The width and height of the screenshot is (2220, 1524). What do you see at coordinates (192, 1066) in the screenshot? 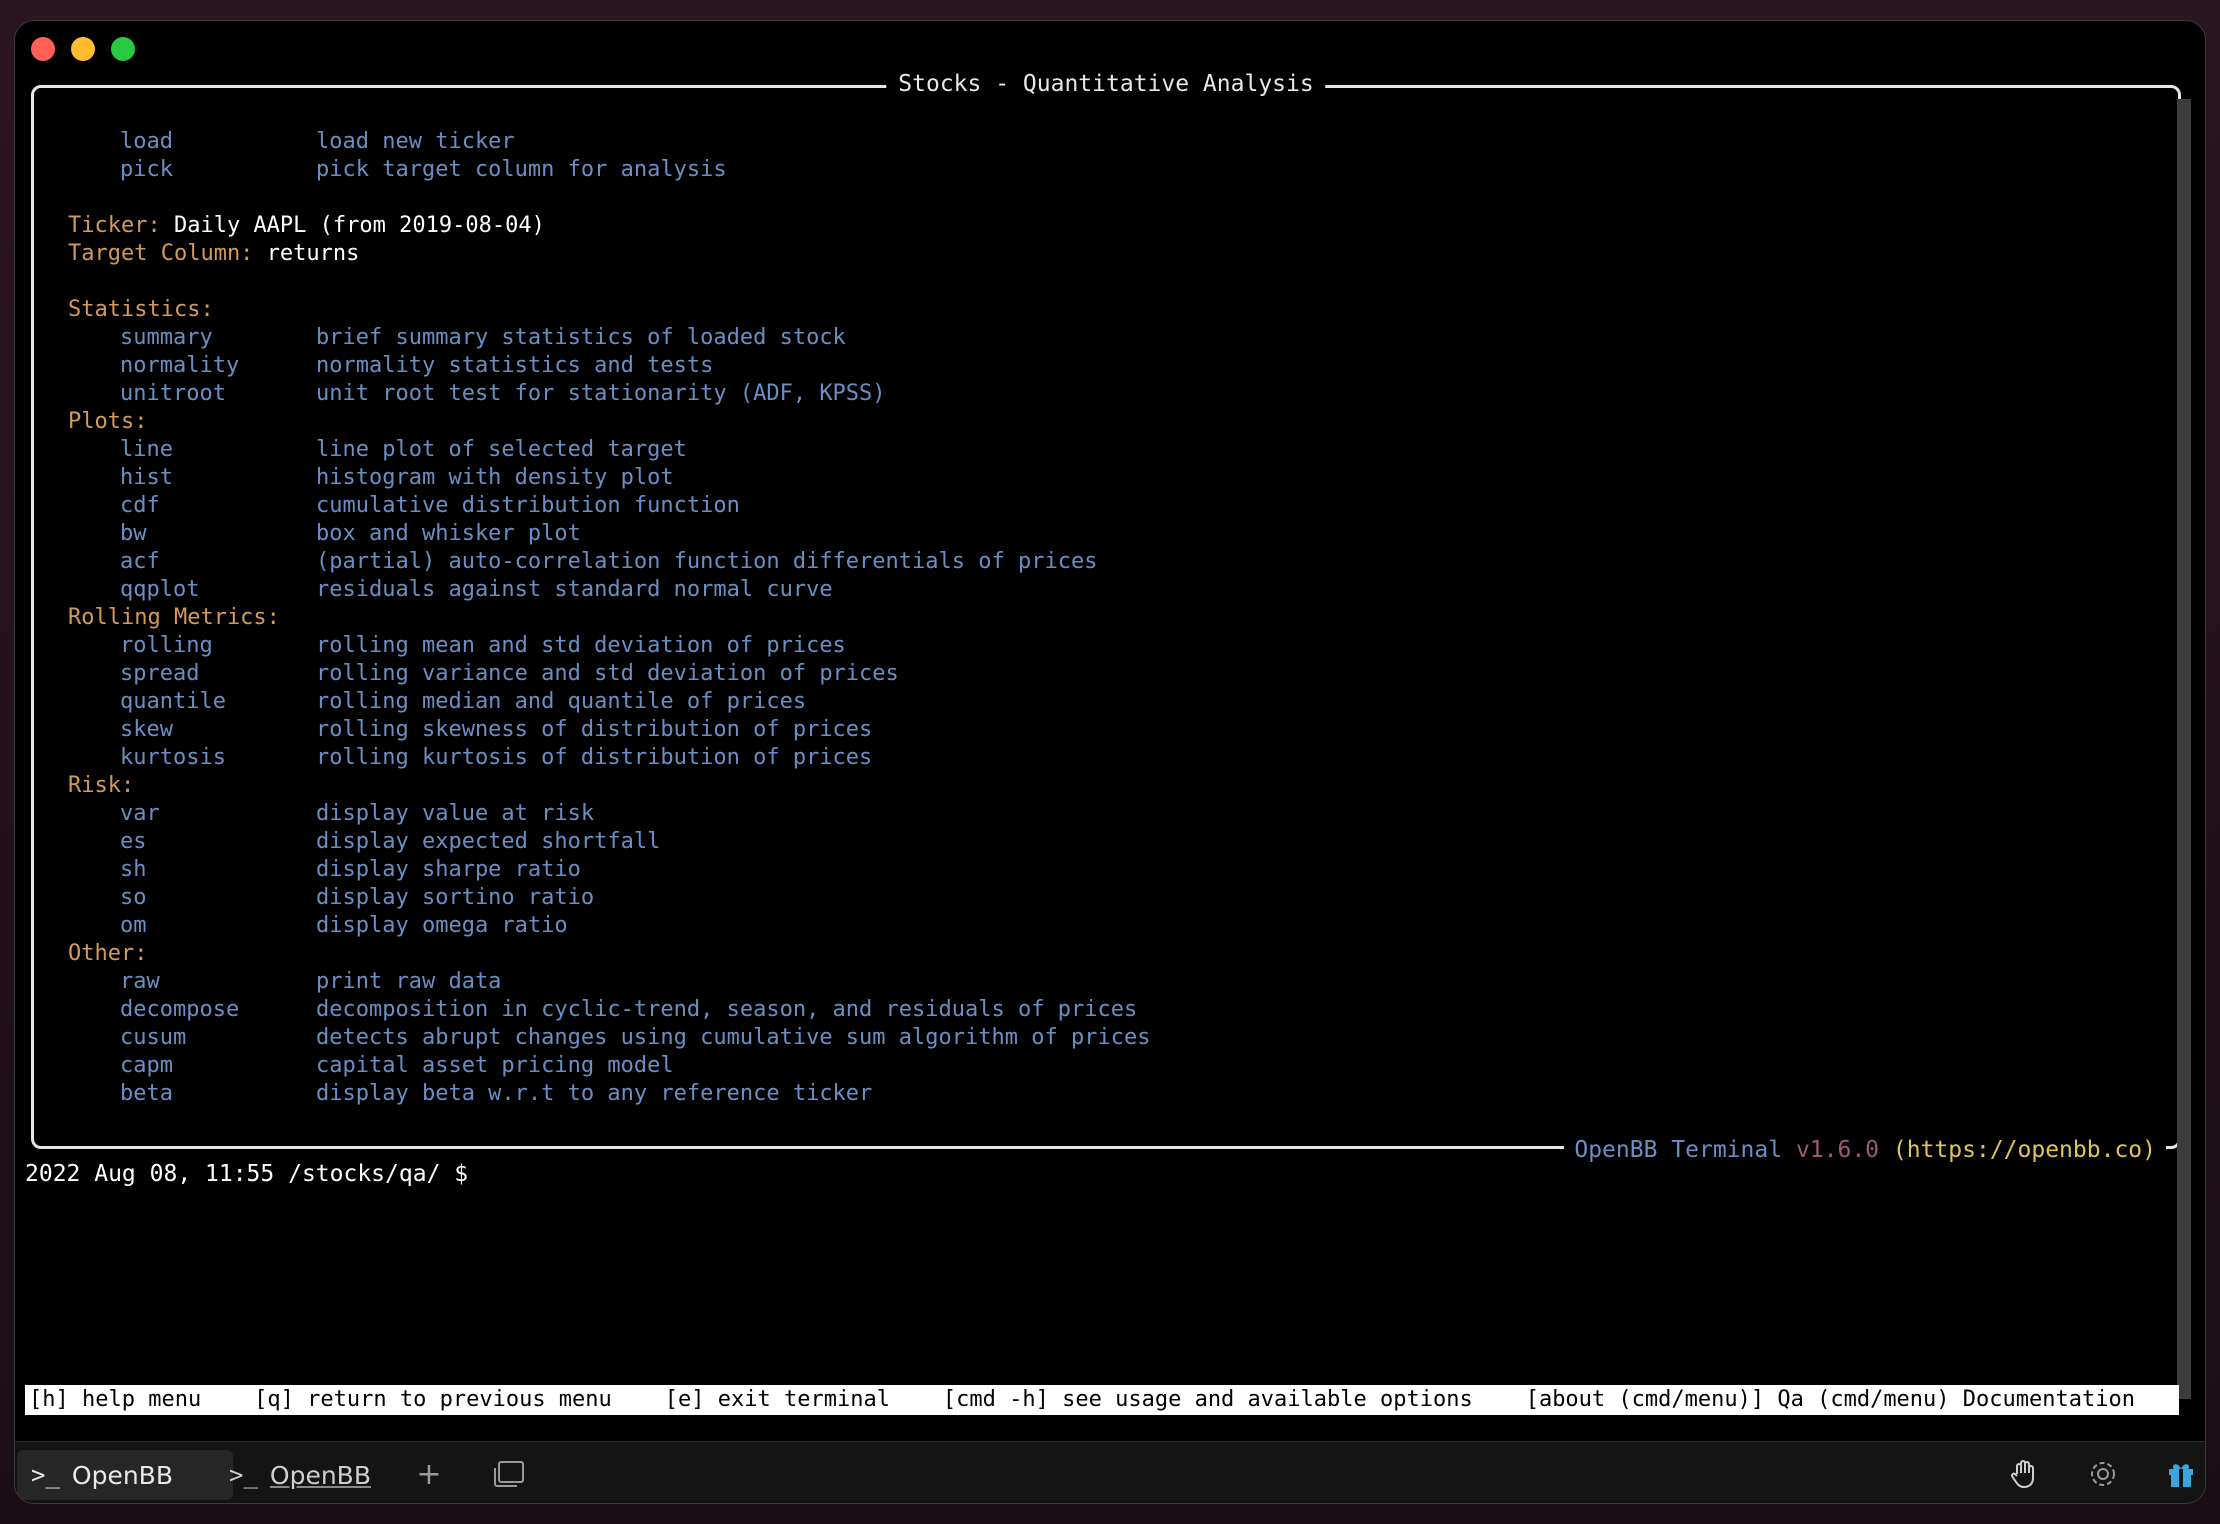
I see `menu-item-command: capm` at bounding box center [192, 1066].